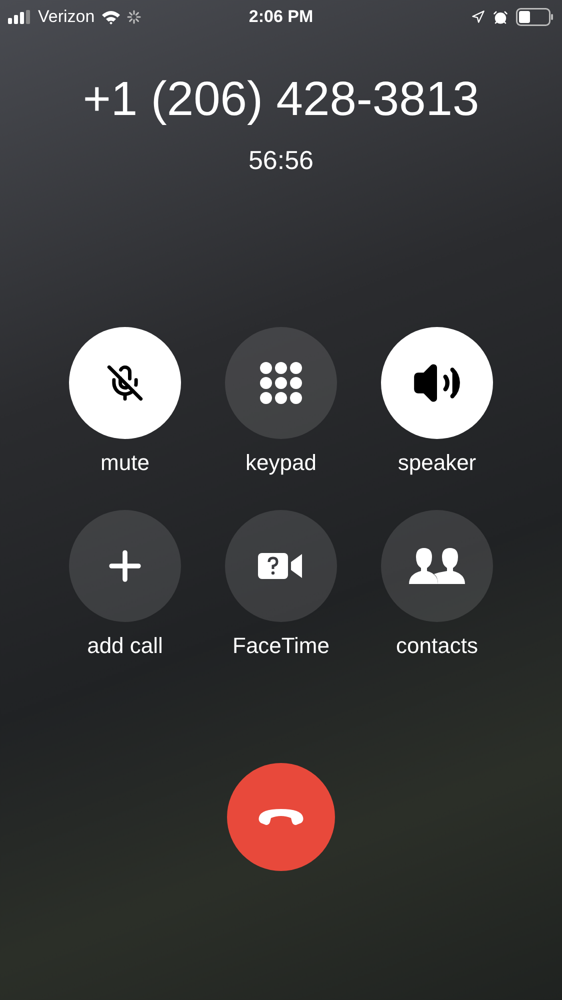 The width and height of the screenshot is (562, 1000). Describe the element at coordinates (281, 463) in the screenshot. I see `button-label: keypad` at that location.